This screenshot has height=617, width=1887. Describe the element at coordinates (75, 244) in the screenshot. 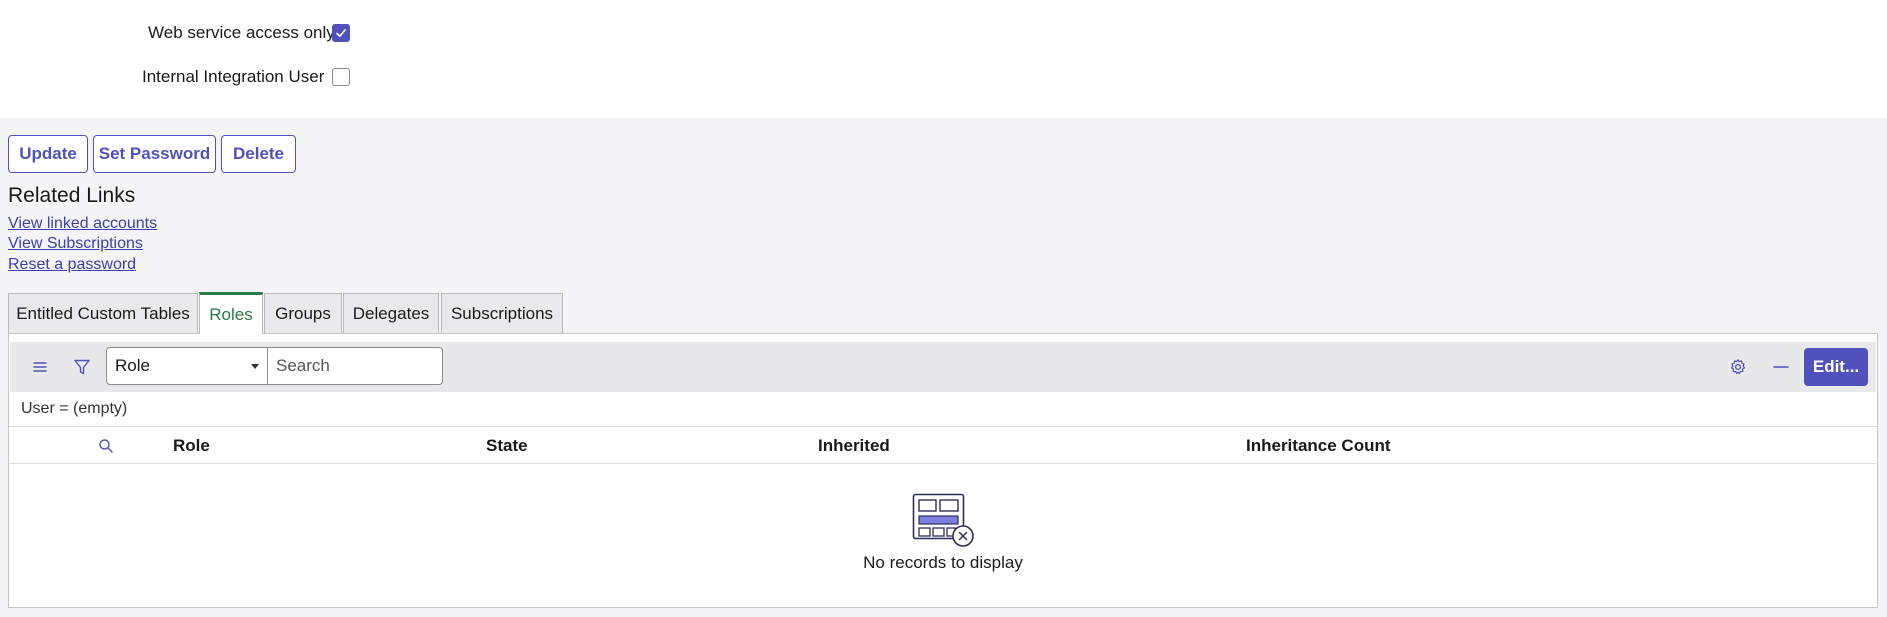

I see `view-subscriptions-link: View Subscriptions` at that location.